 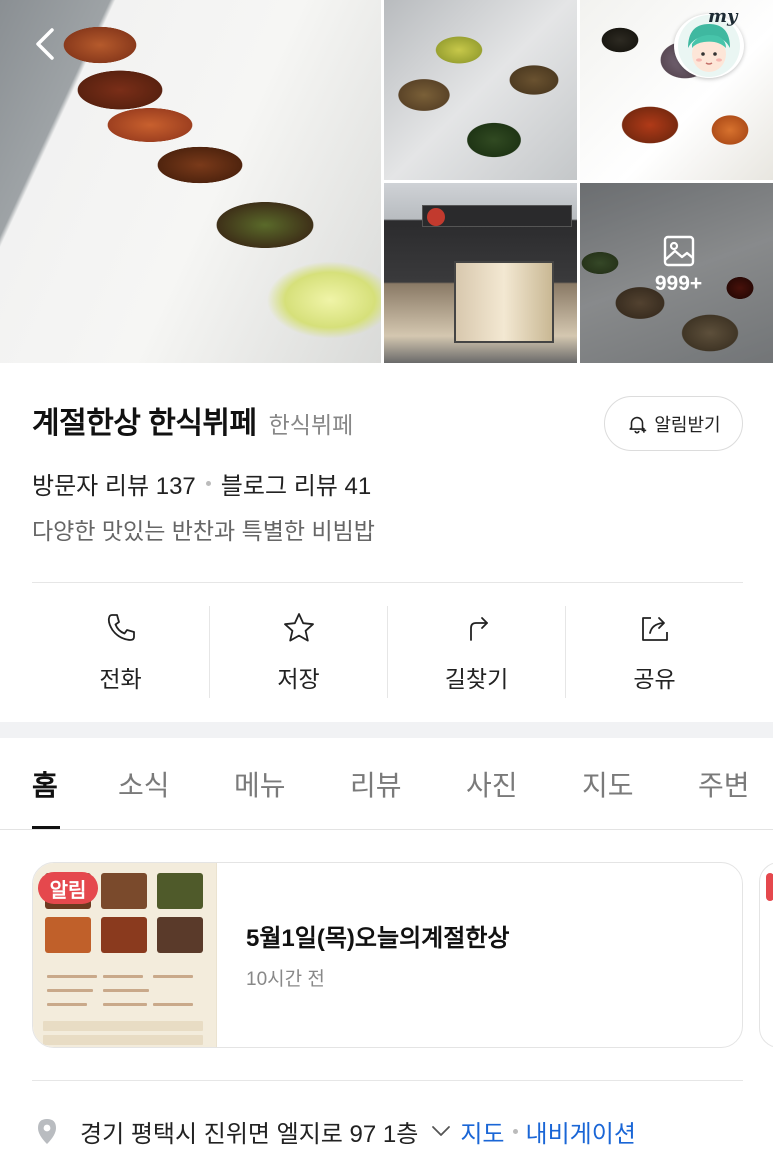 I want to click on notice-badge: 알림, so click(x=68, y=888).